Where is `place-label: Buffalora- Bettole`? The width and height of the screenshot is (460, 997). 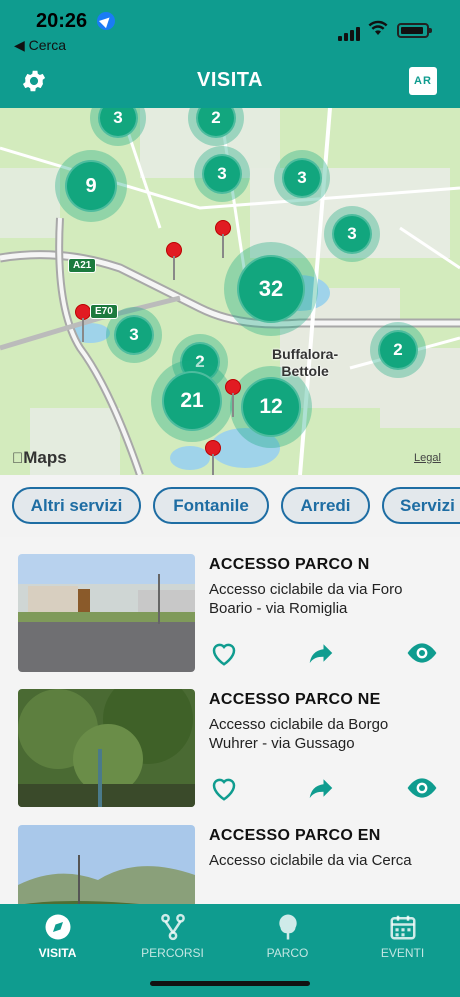
place-label: Buffalora- Bettole is located at coordinates (305, 362).